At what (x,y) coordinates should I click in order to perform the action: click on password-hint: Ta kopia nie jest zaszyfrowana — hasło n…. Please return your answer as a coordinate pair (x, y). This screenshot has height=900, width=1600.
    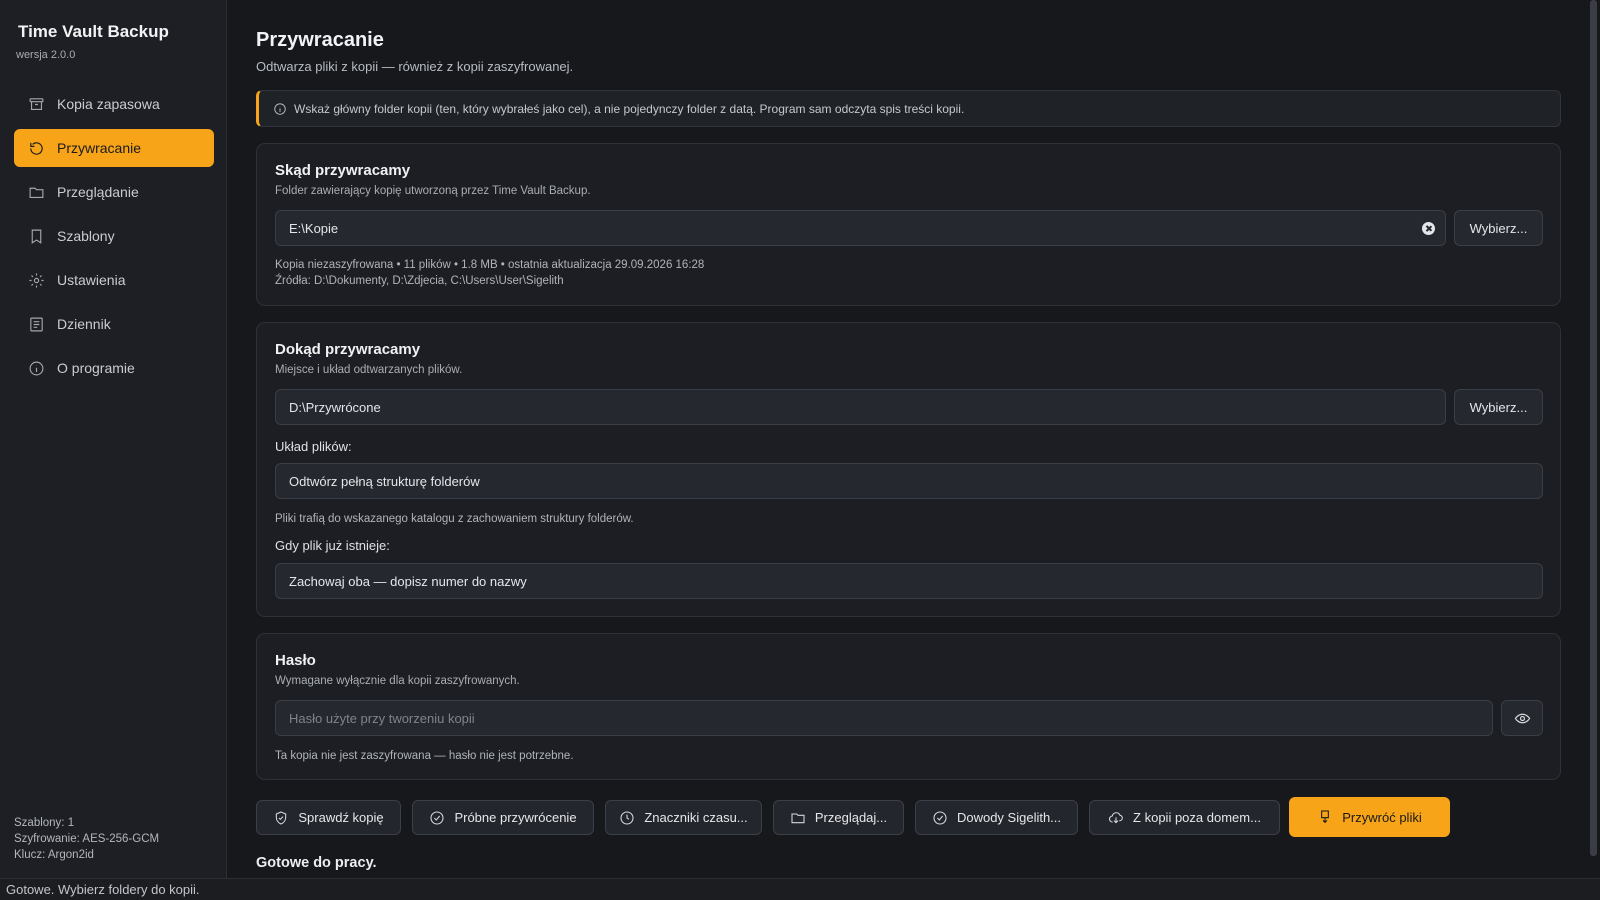
    Looking at the image, I should click on (424, 756).